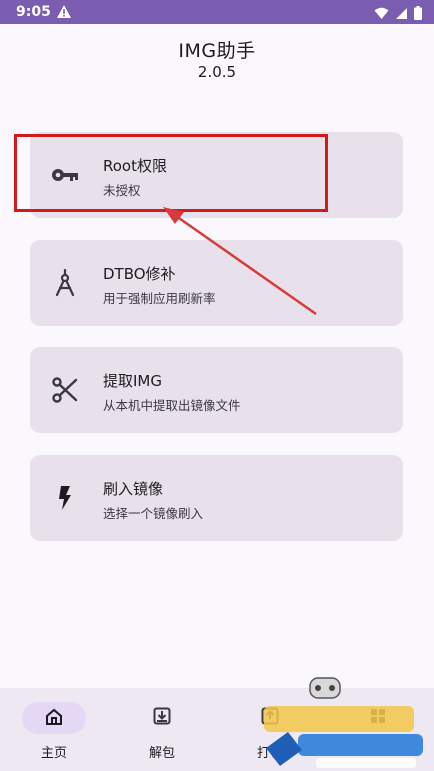  What do you see at coordinates (53, 753) in the screenshot?
I see `nav-label: 主页` at bounding box center [53, 753].